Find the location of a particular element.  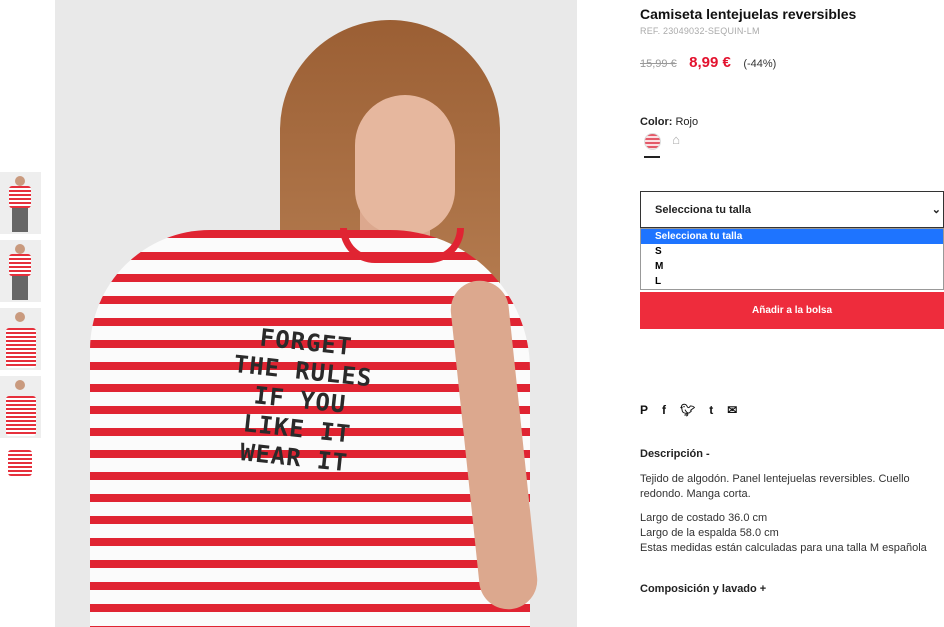

color-row: Color: Rojo is located at coordinates (669, 122).